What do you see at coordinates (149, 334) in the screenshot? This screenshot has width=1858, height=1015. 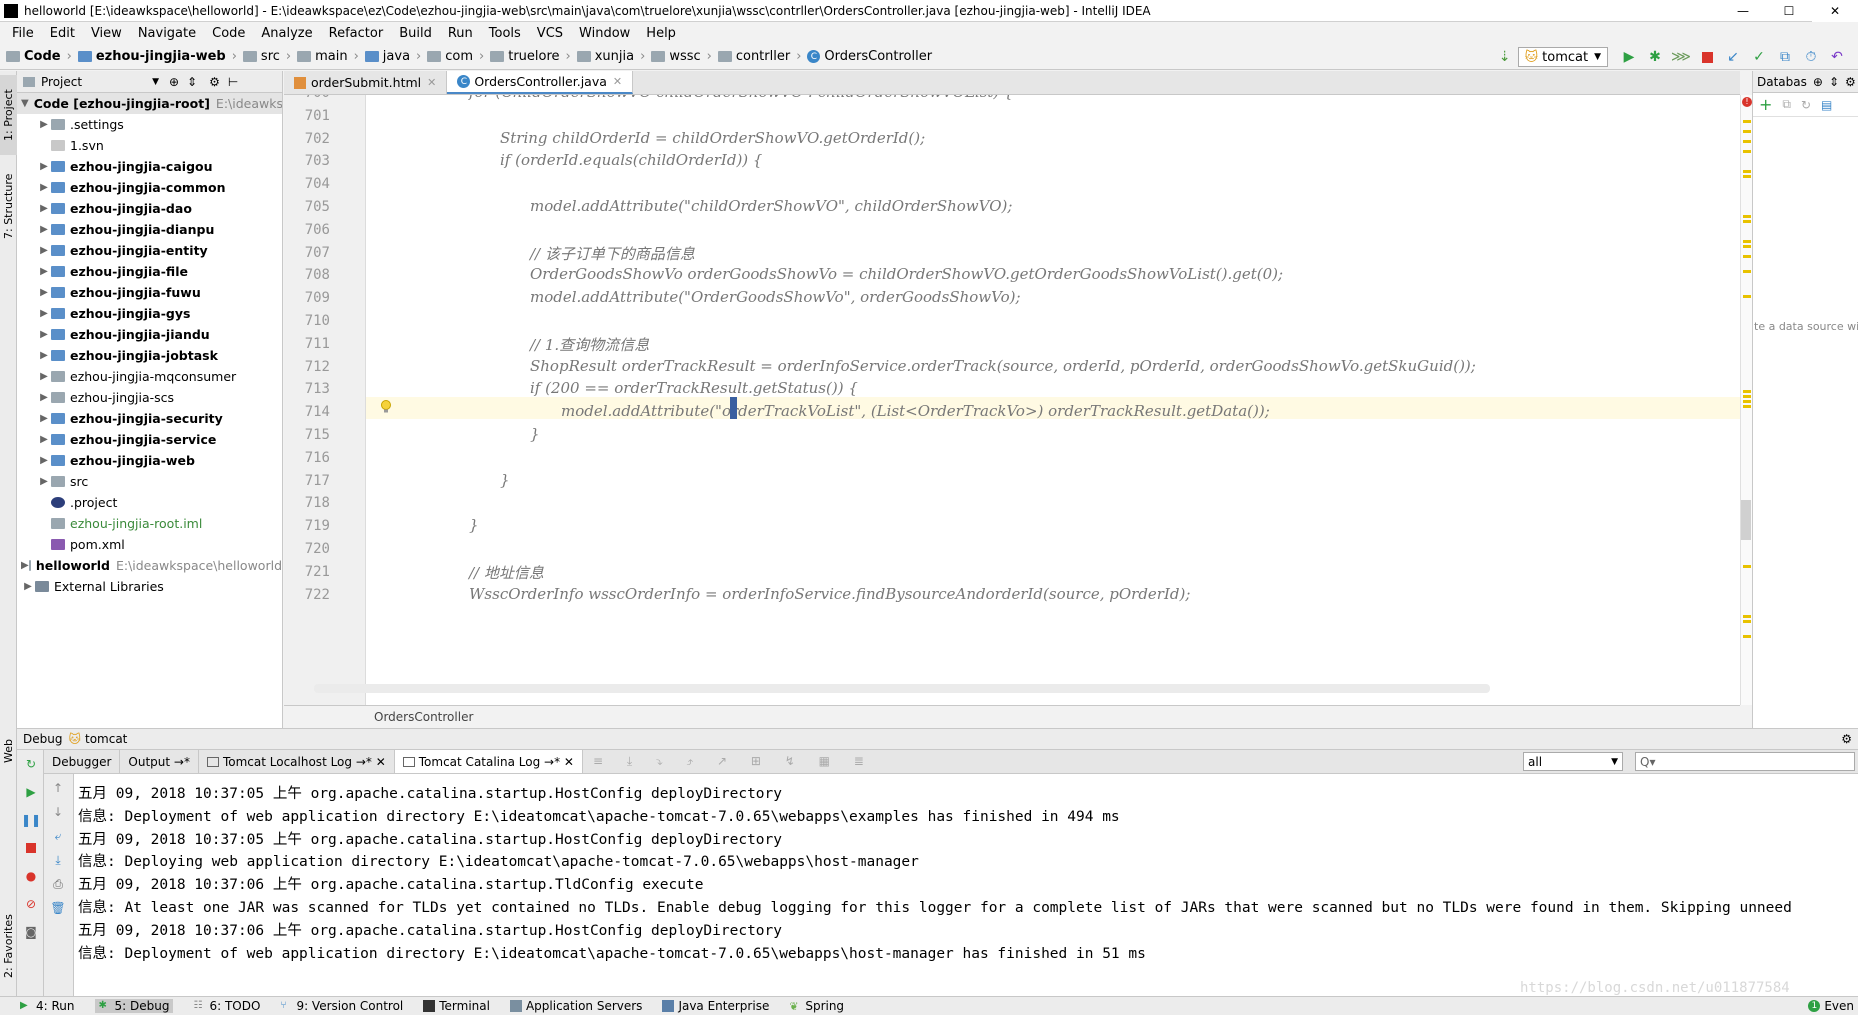 I see `tree-item: ▶ ezhou-jingjia-jiandu` at bounding box center [149, 334].